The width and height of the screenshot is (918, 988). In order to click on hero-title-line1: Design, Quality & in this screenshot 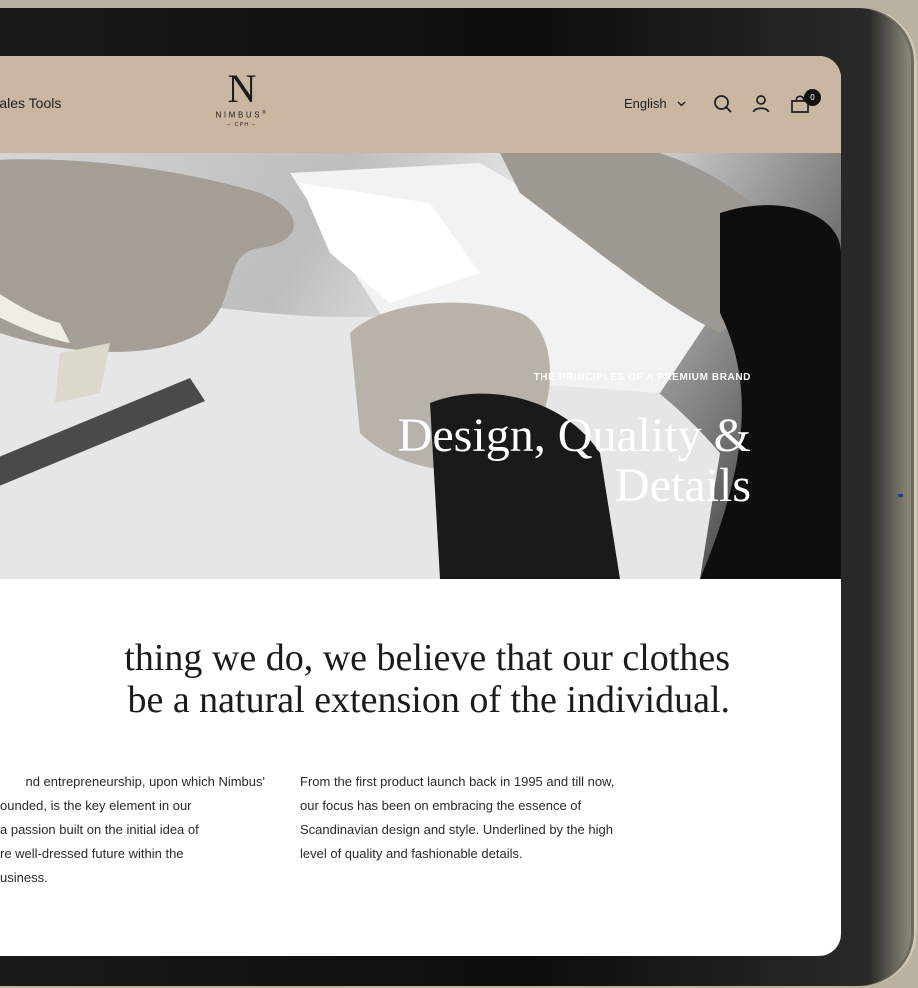, I will do `click(574, 435)`.